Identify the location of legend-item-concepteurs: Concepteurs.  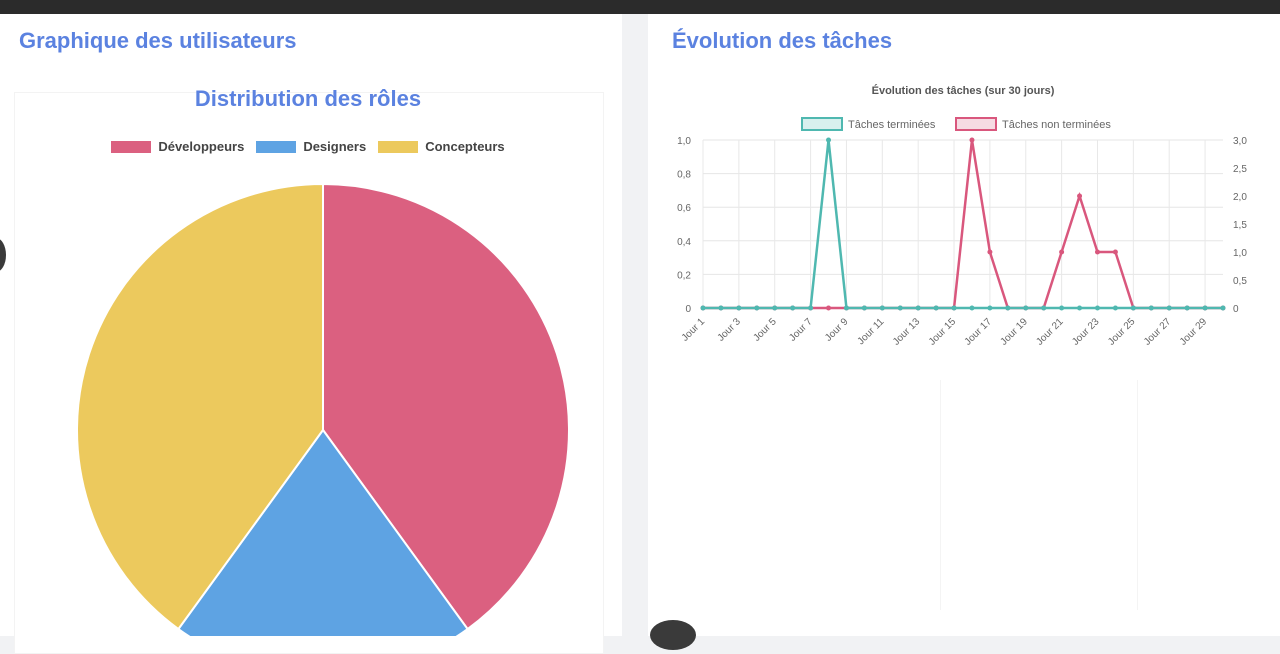
(441, 146).